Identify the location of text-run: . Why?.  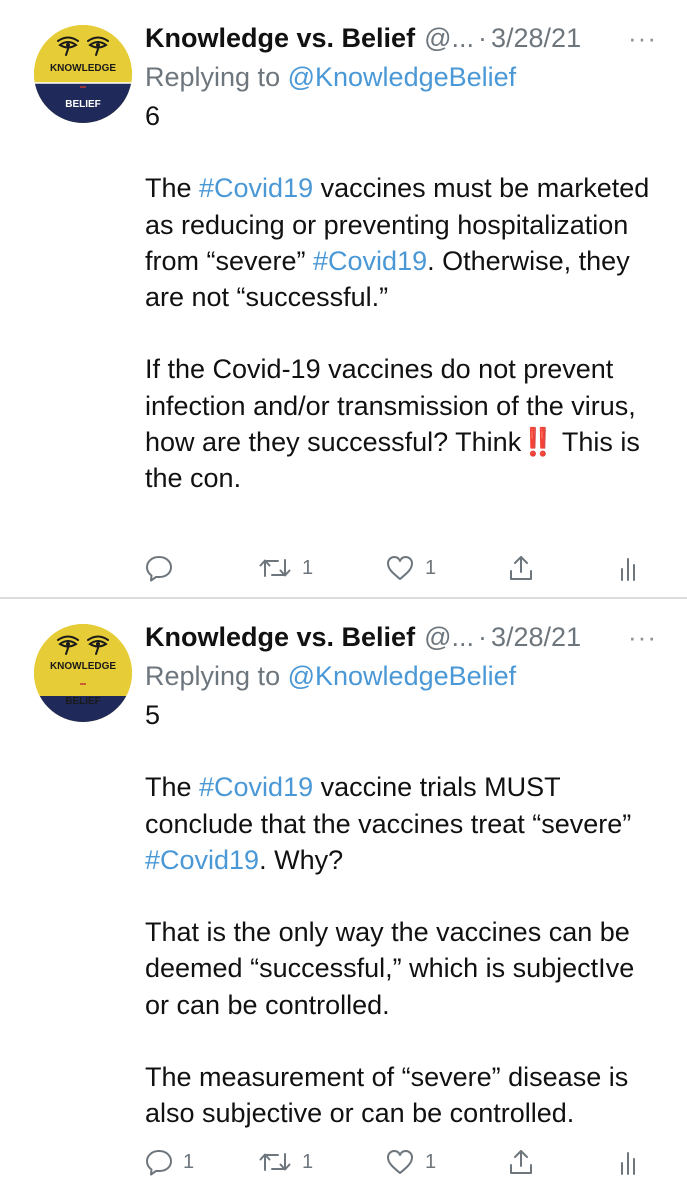
(301, 859).